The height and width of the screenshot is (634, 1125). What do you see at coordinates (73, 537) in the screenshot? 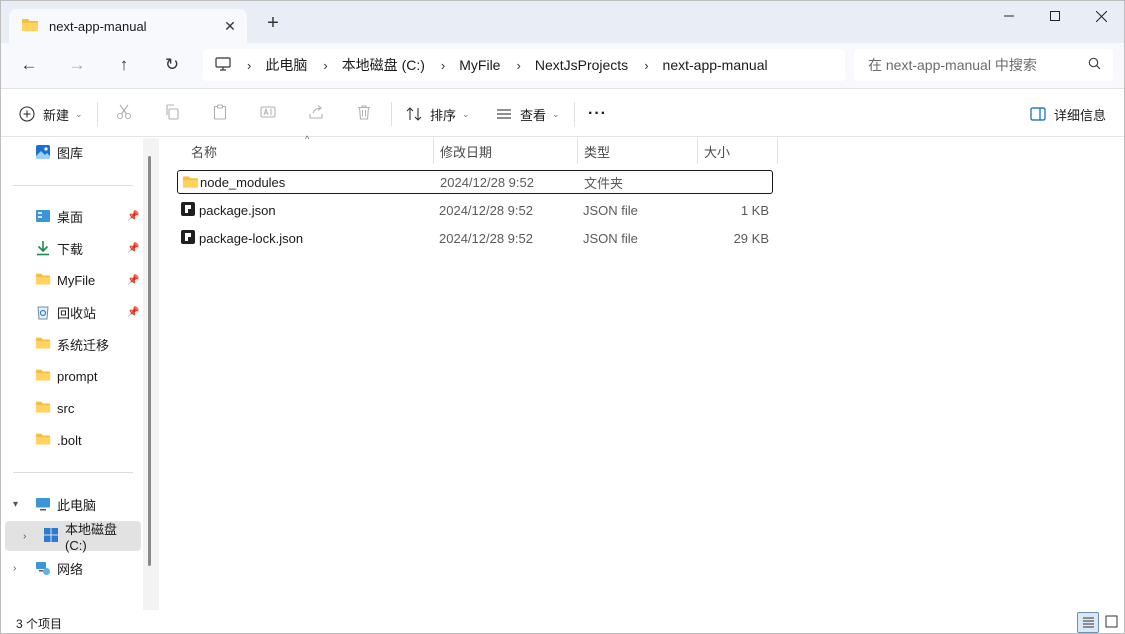
I see `sidebar-item-local-disk: › 本地磁盘 (C:)` at bounding box center [73, 537].